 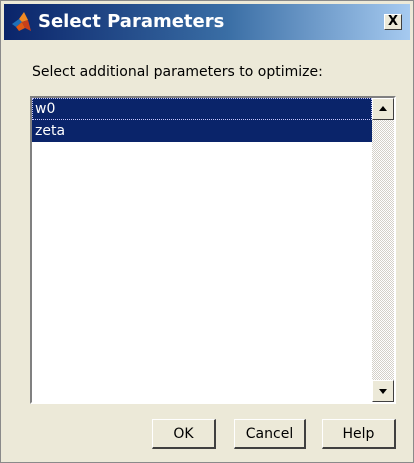 I want to click on scroll-up-arrow-icon, so click(x=383, y=108).